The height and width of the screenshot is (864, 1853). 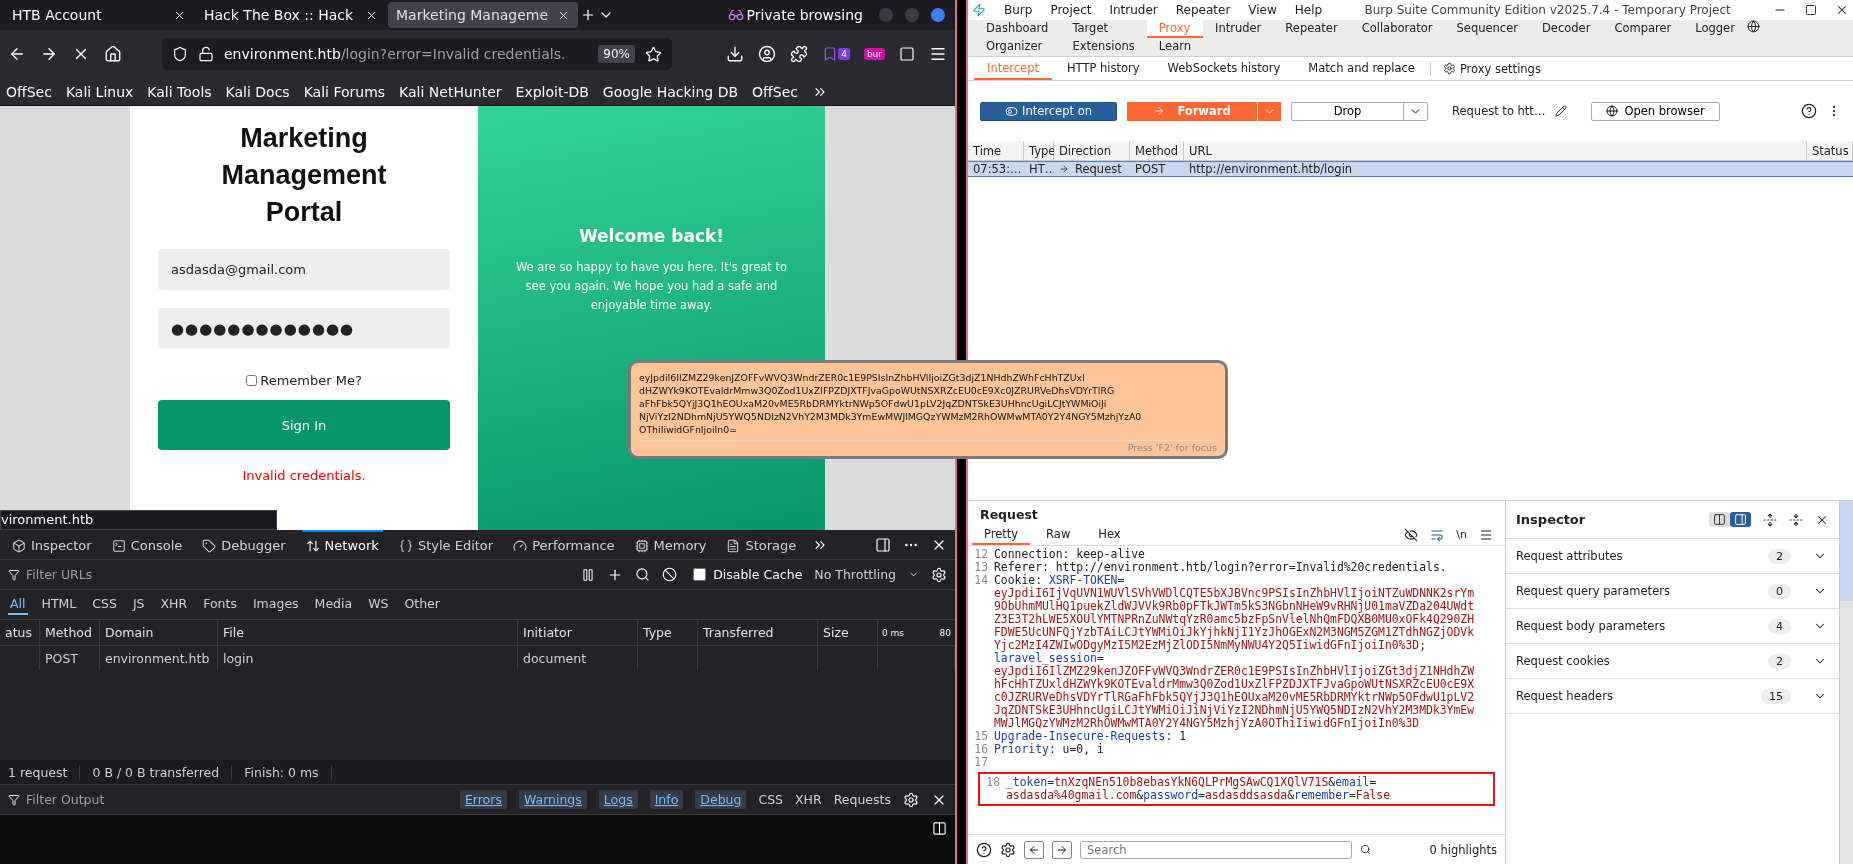 What do you see at coordinates (996, 151) in the screenshot?
I see `column-header: Time` at bounding box center [996, 151].